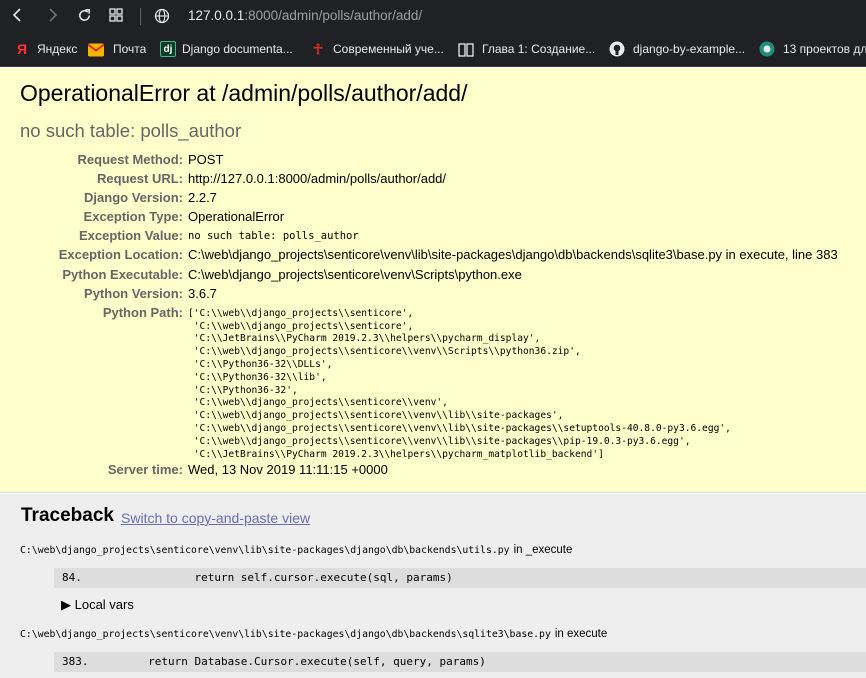 The image size is (866, 678). What do you see at coordinates (433, 161) in the screenshot?
I see `meta-row-request-method: Request Method: POST` at bounding box center [433, 161].